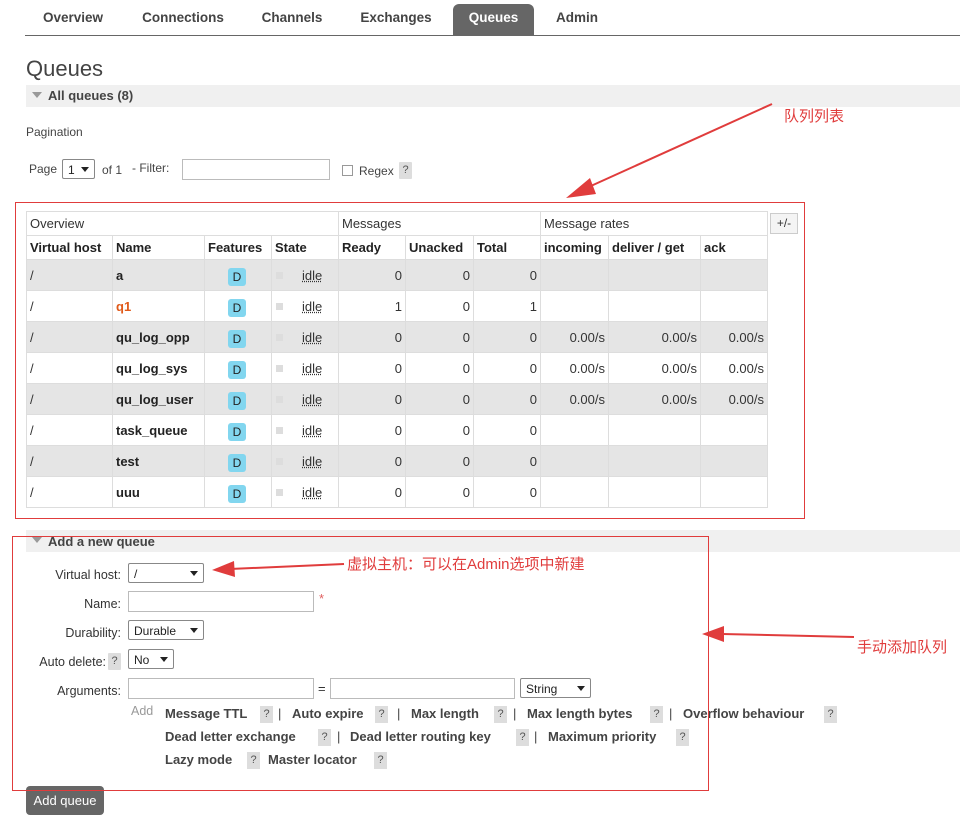 Image resolution: width=960 pixels, height=830 pixels. Describe the element at coordinates (256, 169) in the screenshot. I see `filter-input` at that location.